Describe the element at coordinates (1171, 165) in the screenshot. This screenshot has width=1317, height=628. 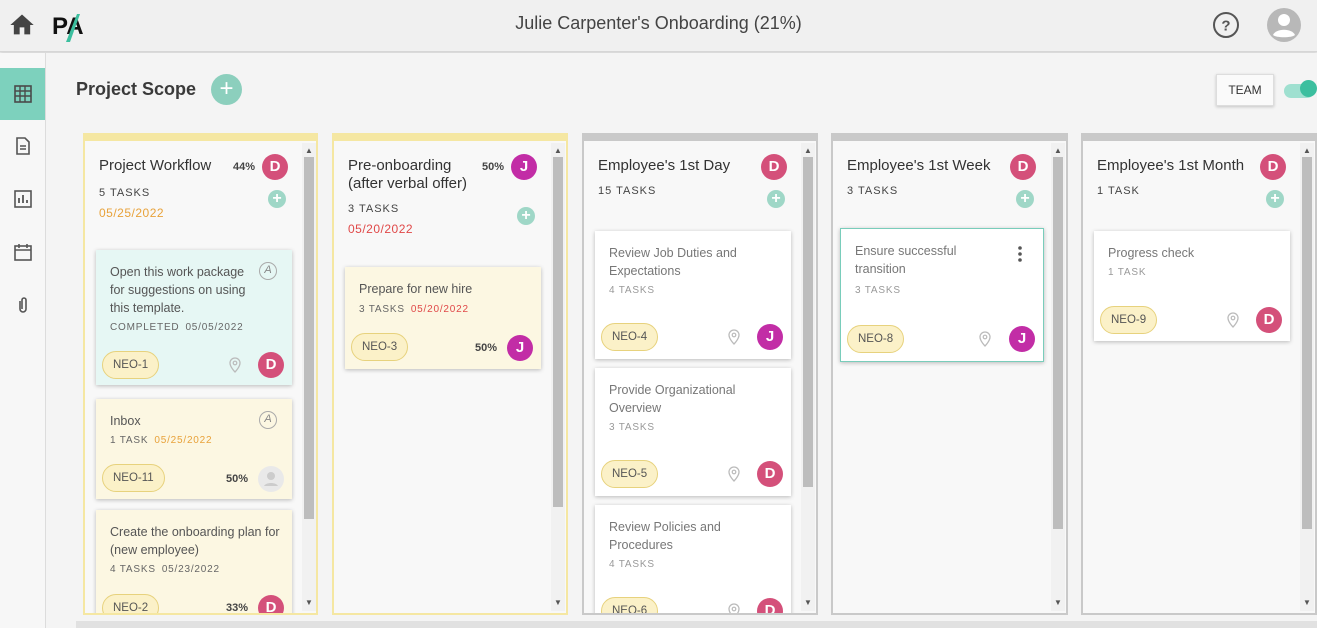
I see `column-title: Employee's 1st Month` at that location.